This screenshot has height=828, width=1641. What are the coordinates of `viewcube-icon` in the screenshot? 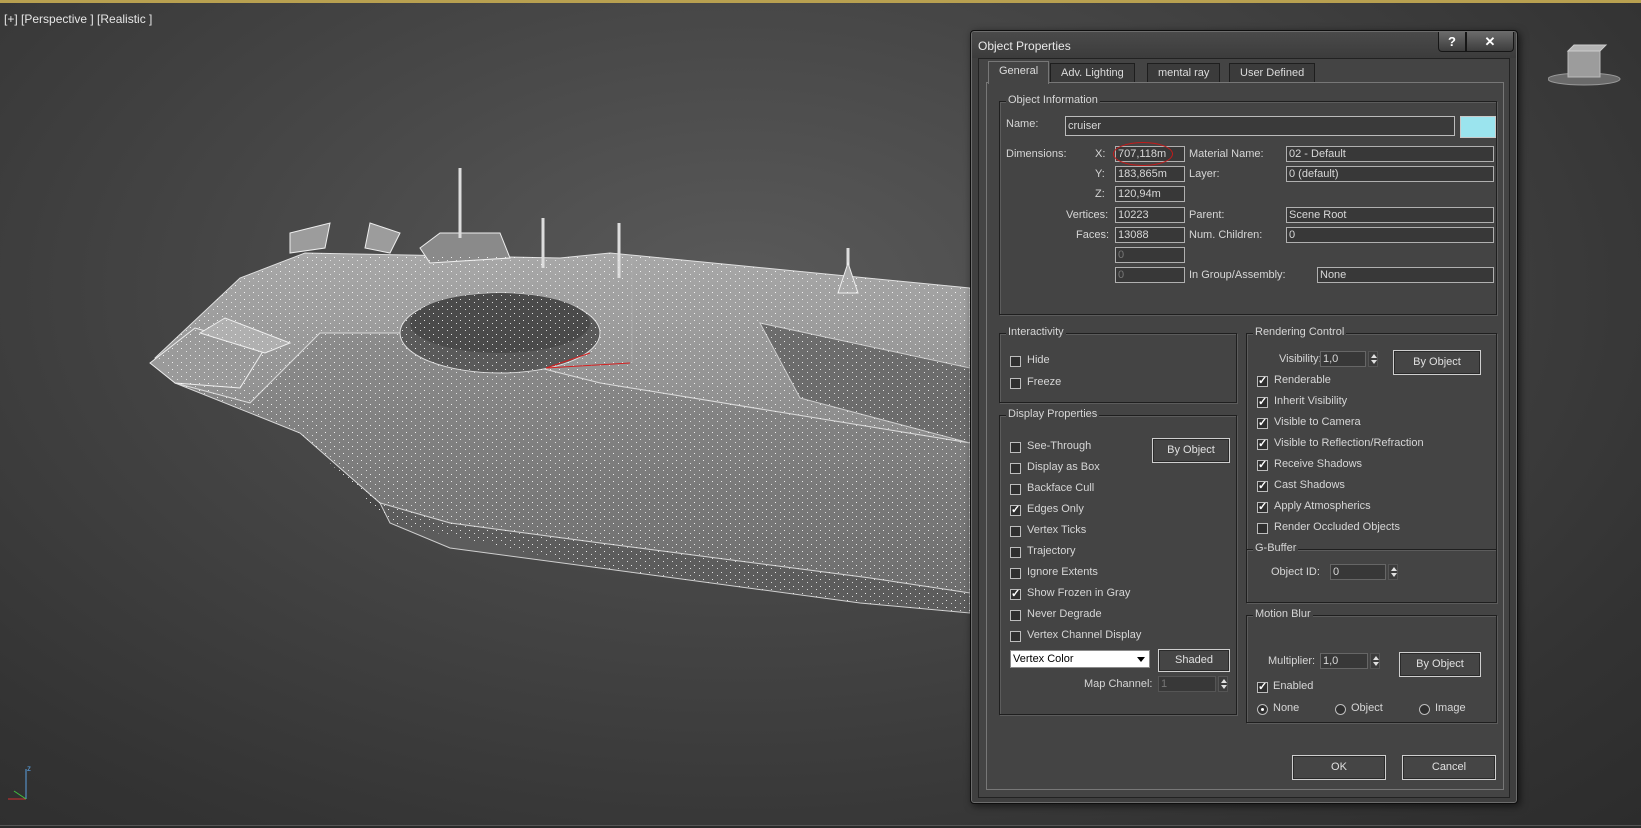 It's located at (1588, 65).